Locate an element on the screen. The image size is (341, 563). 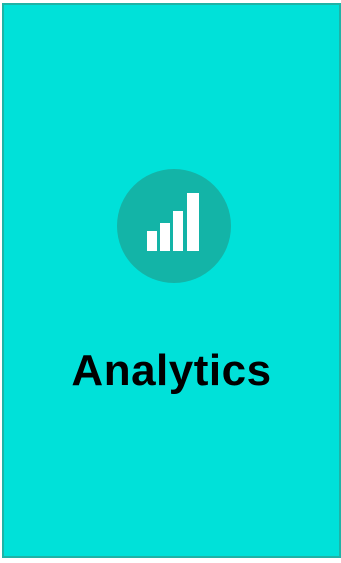
analytics-icon-badge is located at coordinates (174, 226).